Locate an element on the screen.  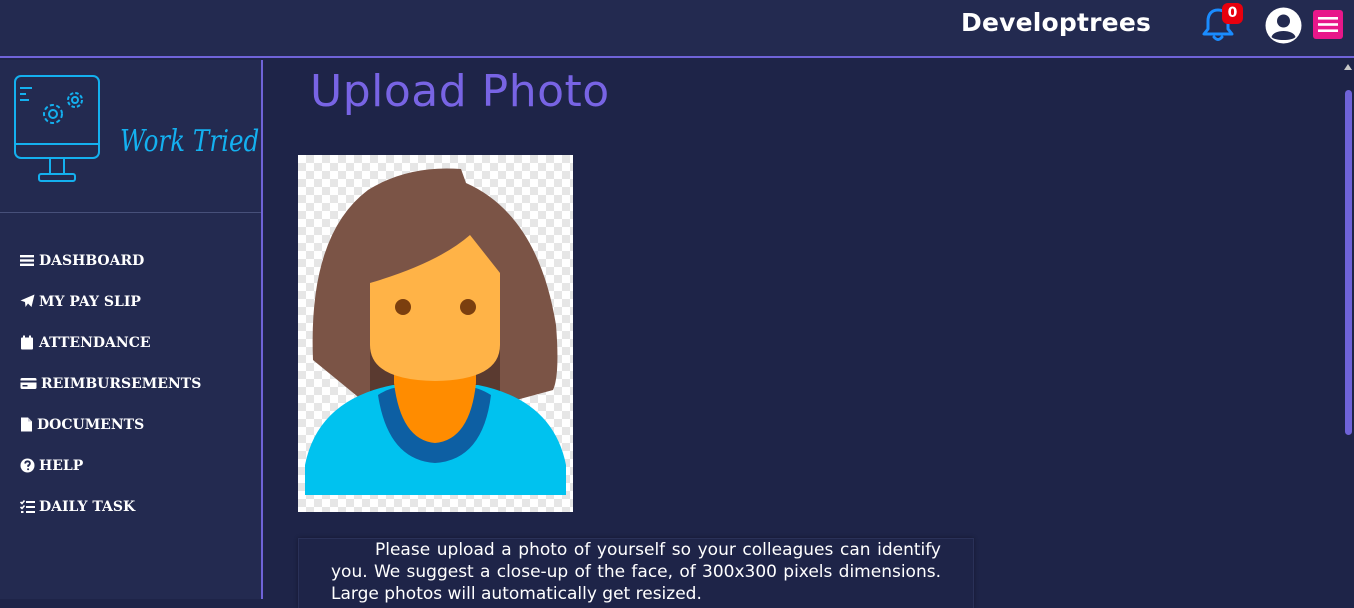
scrollbar-thumb is located at coordinates (1348, 262).